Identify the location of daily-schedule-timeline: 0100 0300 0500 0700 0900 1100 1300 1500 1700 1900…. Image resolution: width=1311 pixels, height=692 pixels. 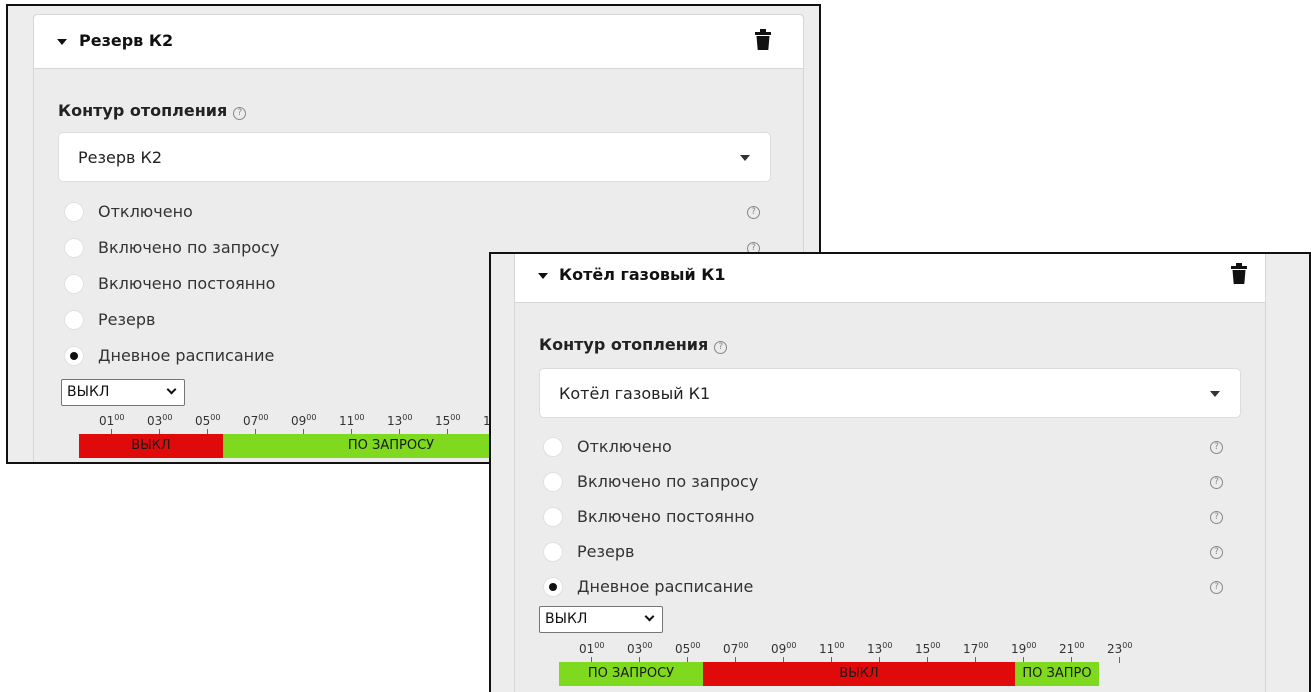
(845, 666).